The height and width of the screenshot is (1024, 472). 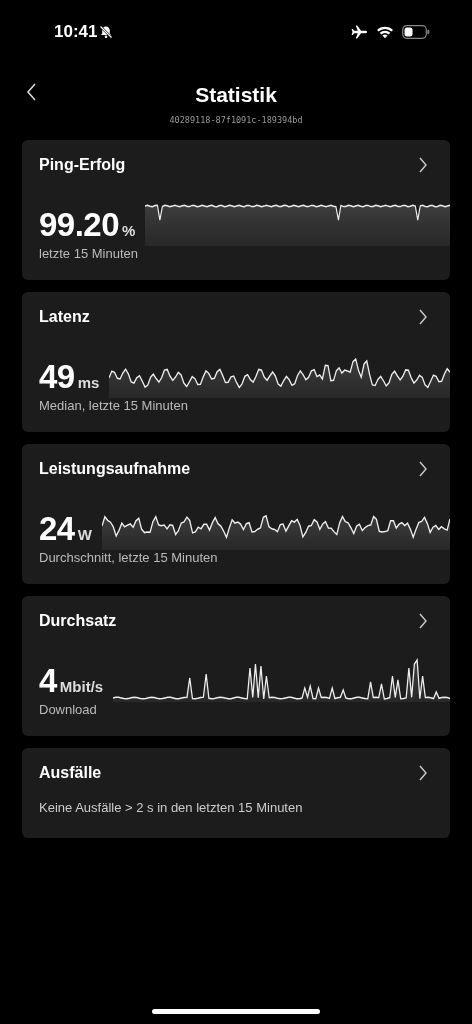 I want to click on metric-caption: Durchschnitt, letzte 15 Minuten, so click(x=129, y=557).